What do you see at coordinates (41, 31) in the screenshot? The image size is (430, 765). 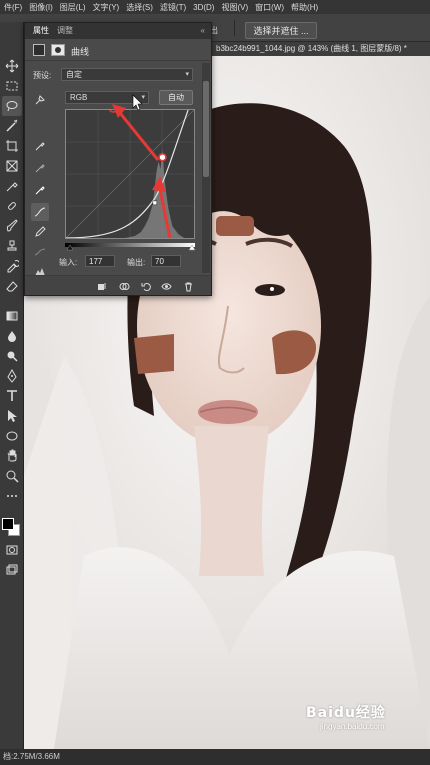 I see `tab-properties: 属性` at bounding box center [41, 31].